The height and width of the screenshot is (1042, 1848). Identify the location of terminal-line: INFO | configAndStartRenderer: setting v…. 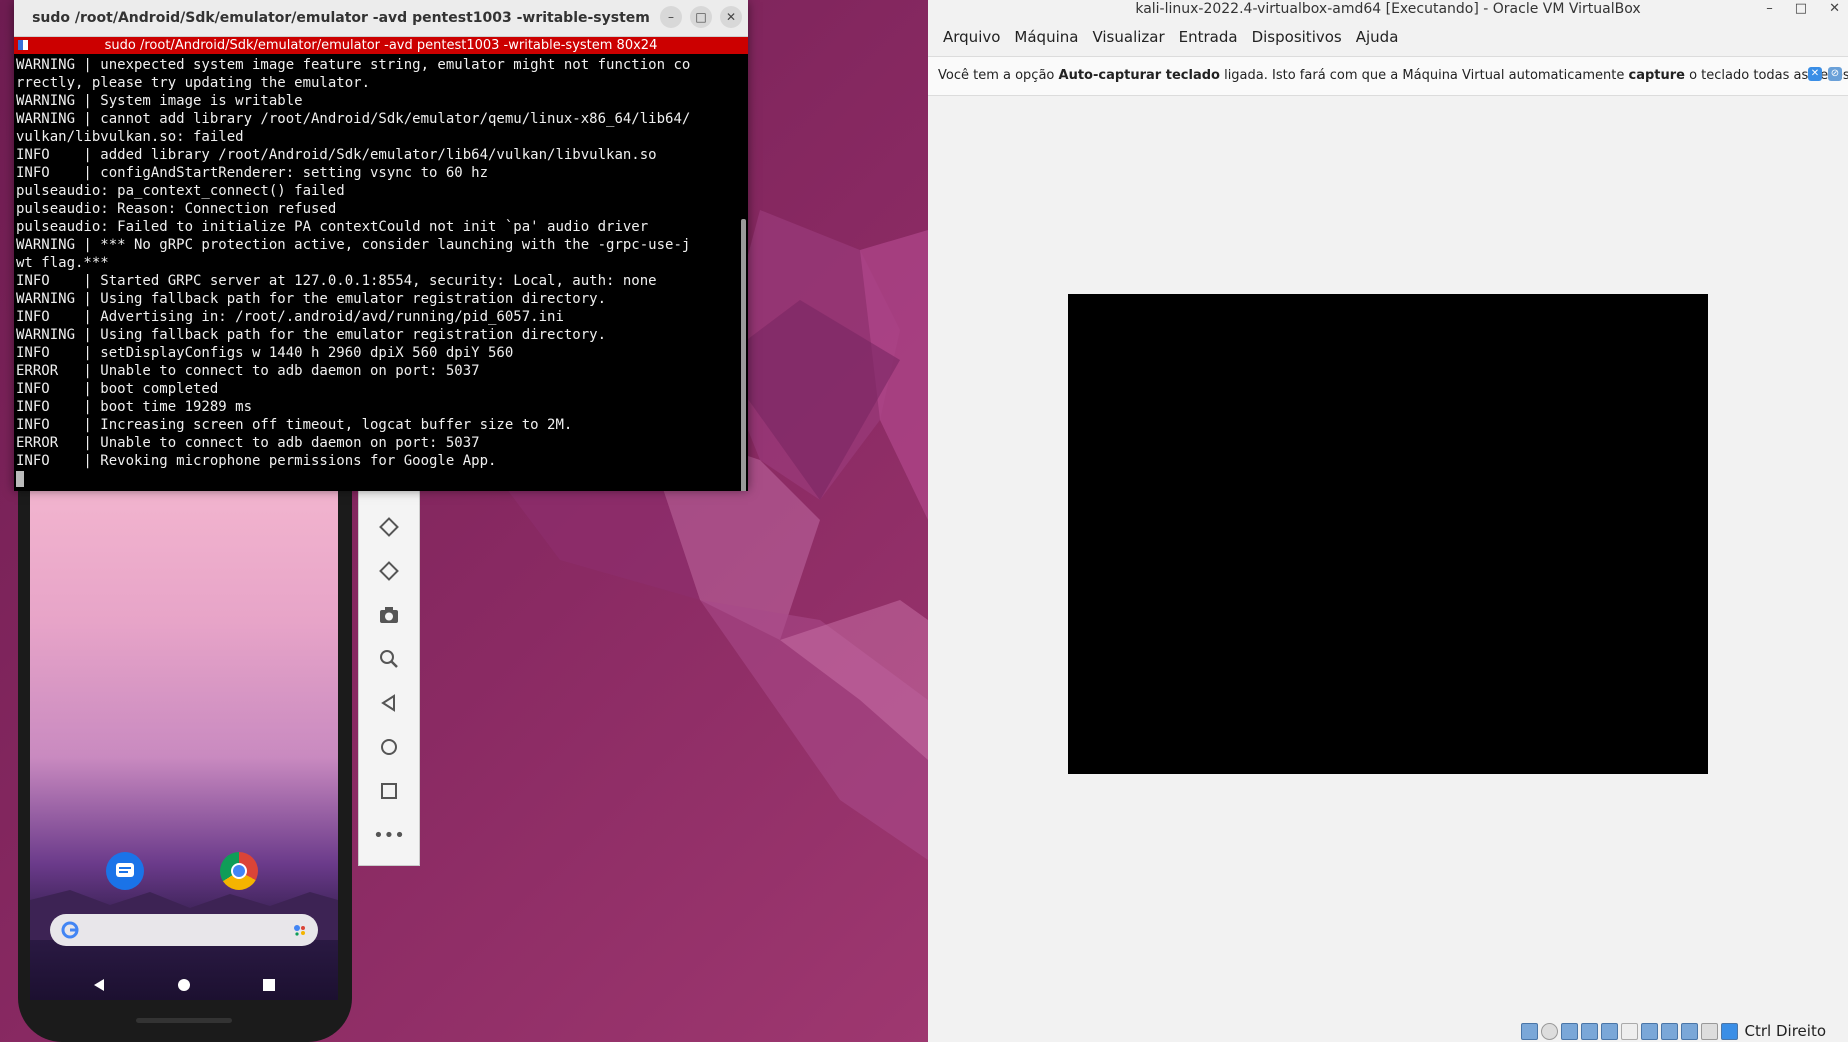
(252, 173).